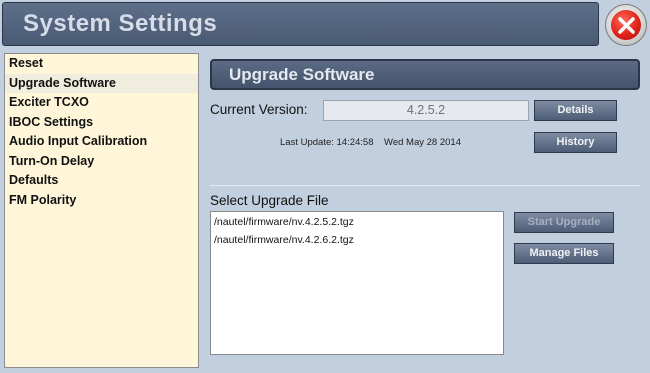  I want to click on last-update-text: Last Update: 14:24:58 Wed May 28 2014, so click(370, 142).